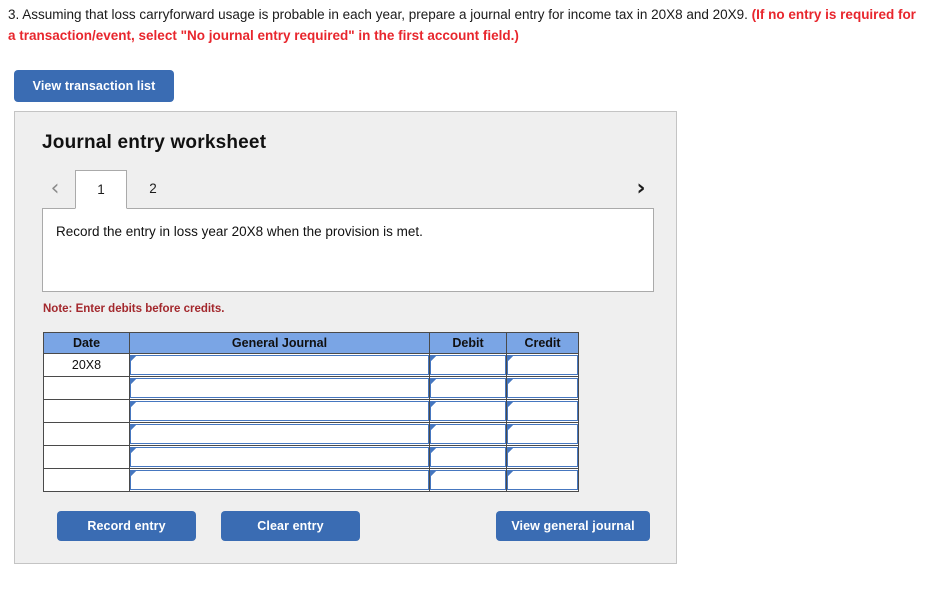 This screenshot has width=932, height=596. I want to click on panel-title: Journal entry worksheet, so click(154, 142).